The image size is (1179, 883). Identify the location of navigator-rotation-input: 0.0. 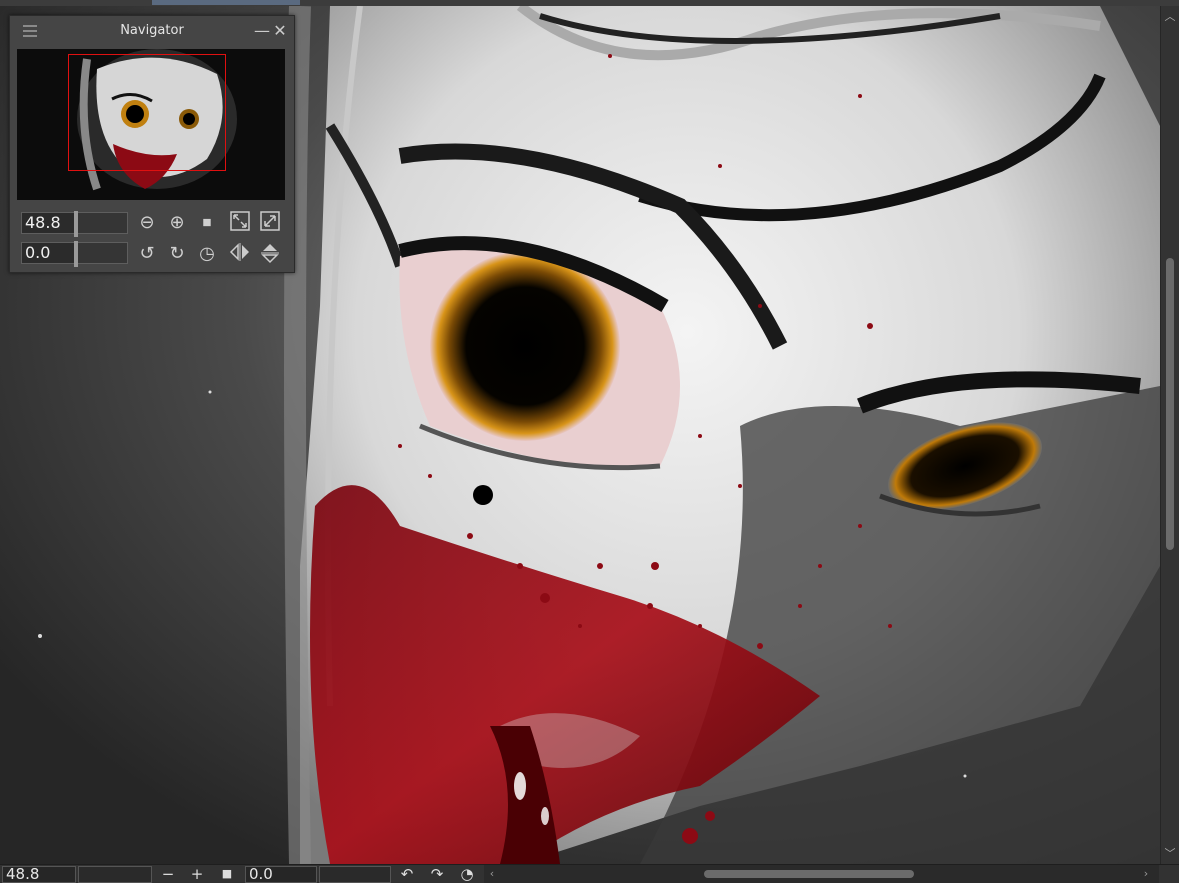
(74, 254).